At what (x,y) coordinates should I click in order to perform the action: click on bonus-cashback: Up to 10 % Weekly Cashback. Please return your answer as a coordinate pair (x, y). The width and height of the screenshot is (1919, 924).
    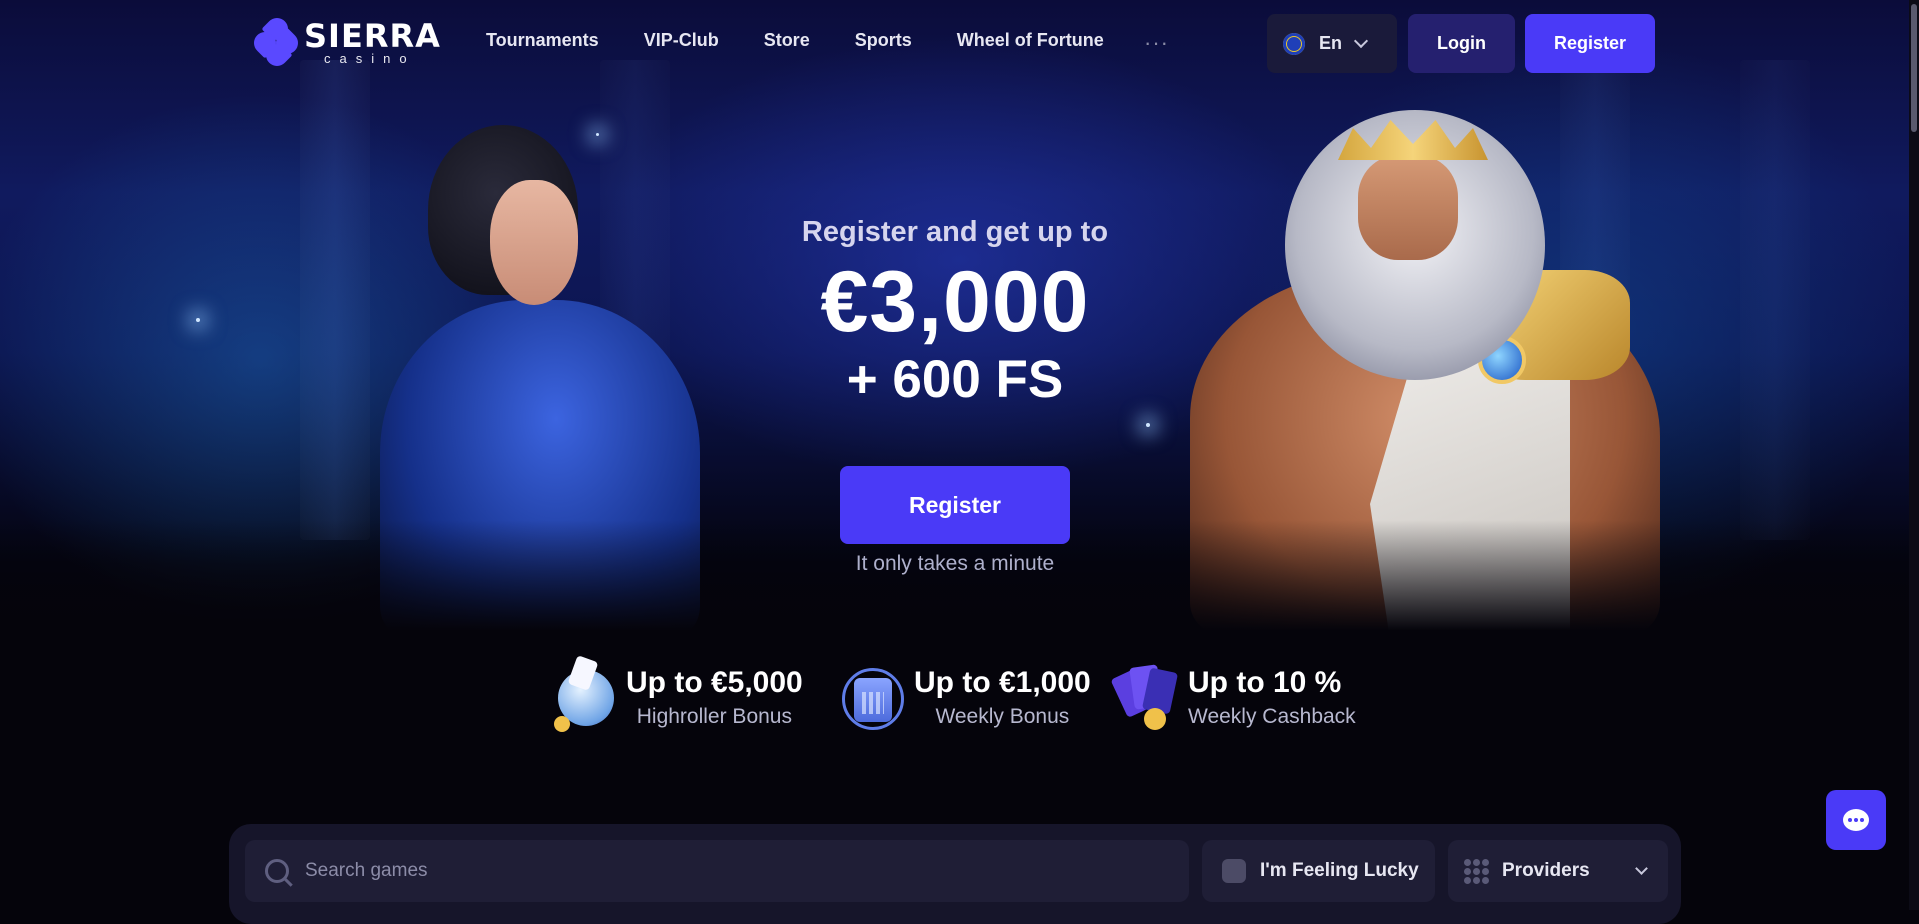
    Looking at the image, I should click on (1233, 697).